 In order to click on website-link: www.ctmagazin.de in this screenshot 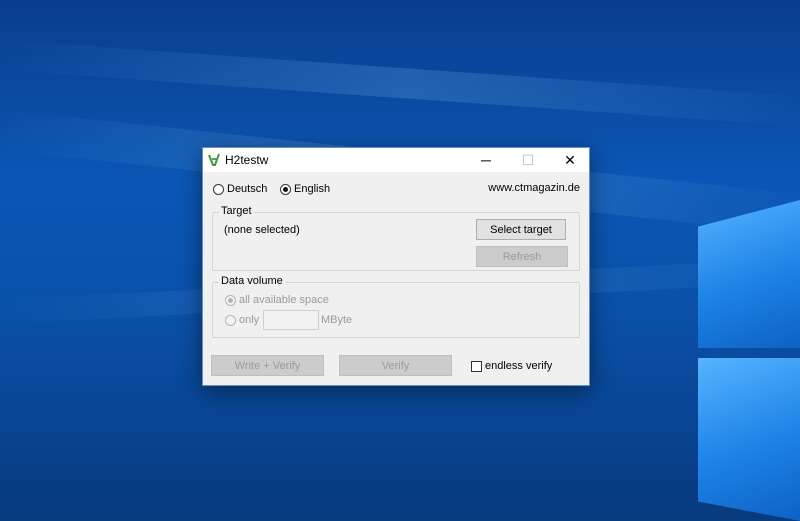, I will do `click(534, 188)`.